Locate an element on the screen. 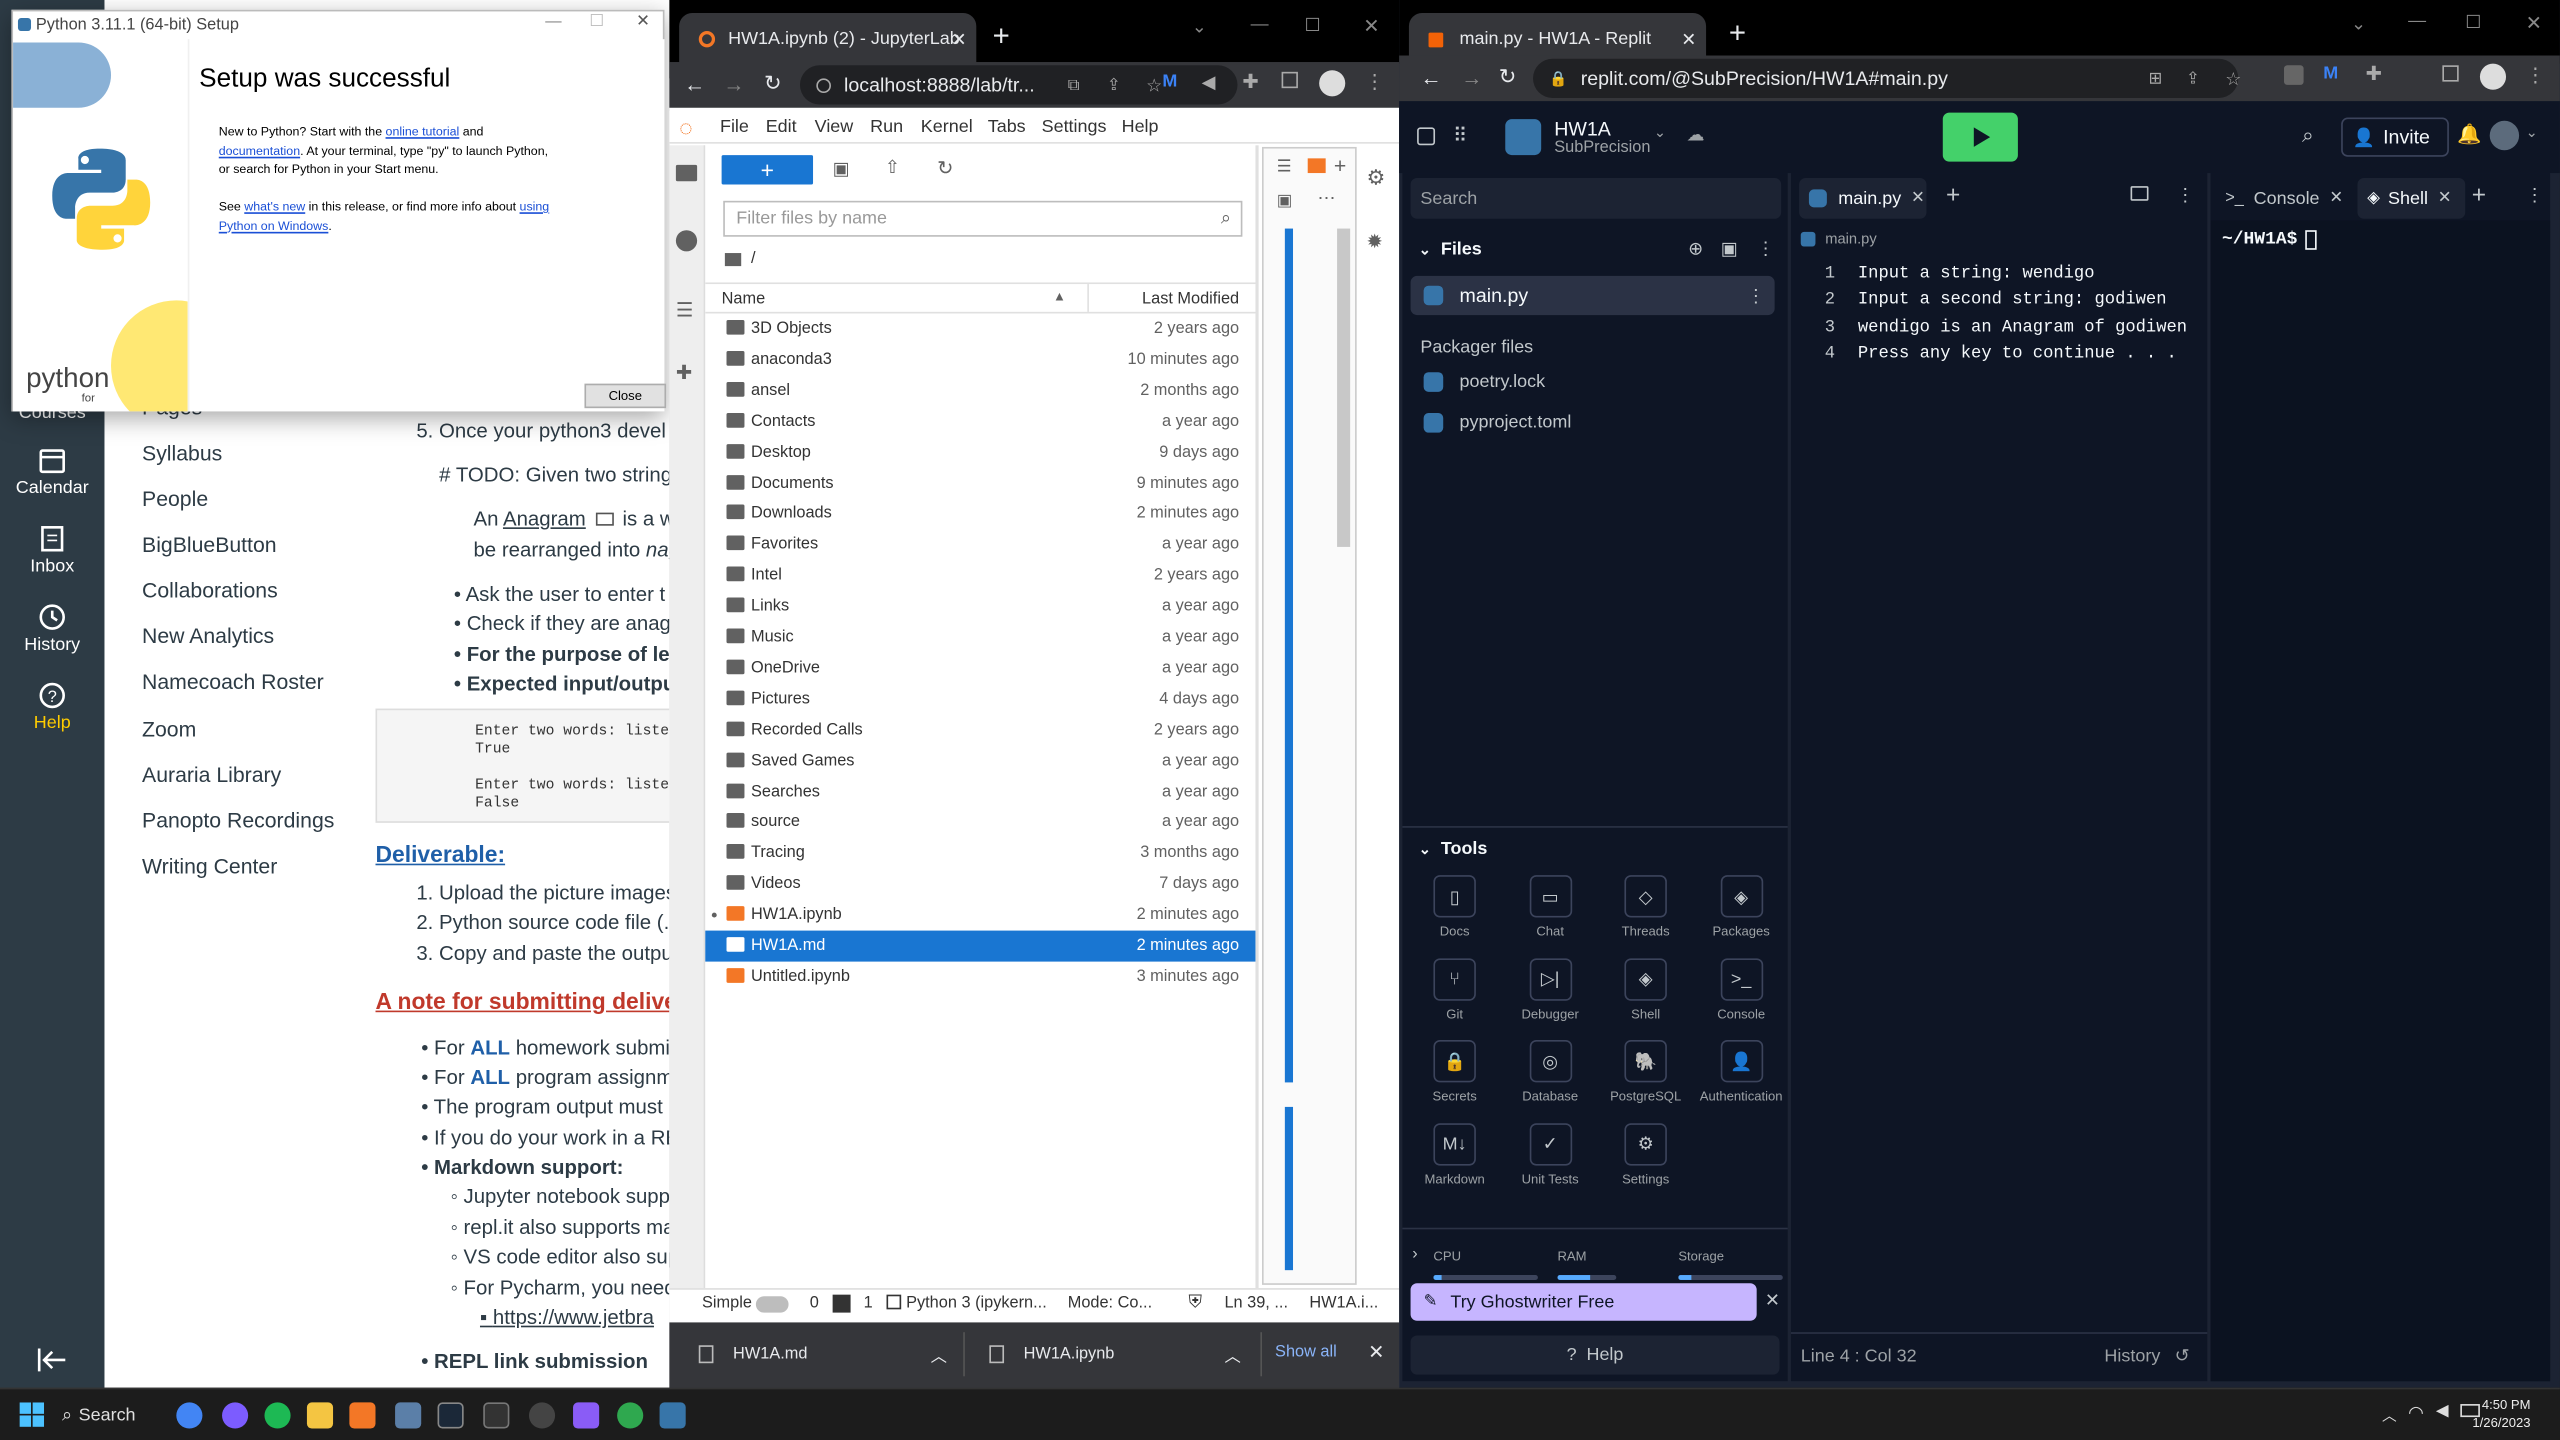 This screenshot has width=2560, height=1440. close-banner-icon: ✕ is located at coordinates (1772, 1300).